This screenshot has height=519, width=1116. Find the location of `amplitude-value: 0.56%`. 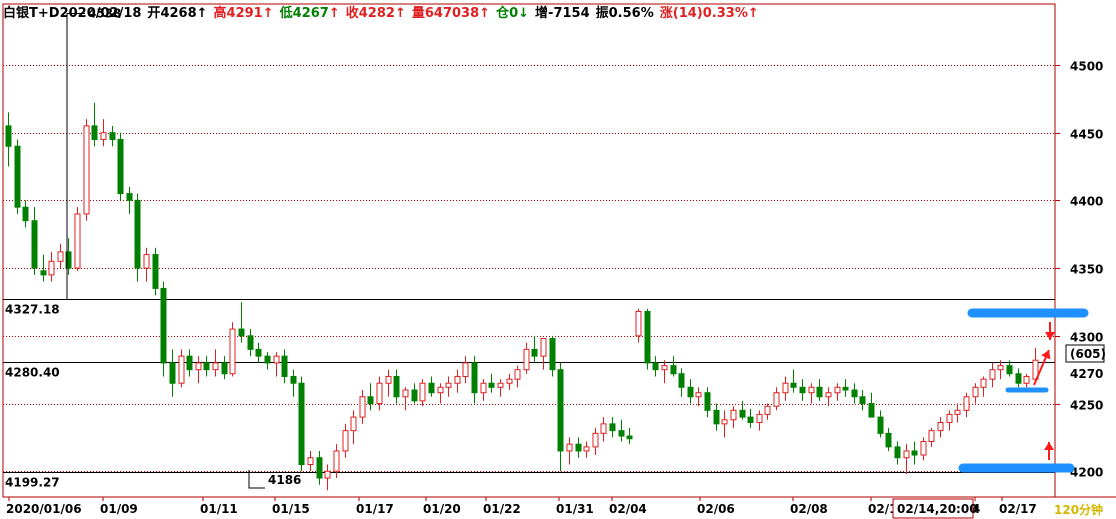

amplitude-value: 0.56% is located at coordinates (631, 13).